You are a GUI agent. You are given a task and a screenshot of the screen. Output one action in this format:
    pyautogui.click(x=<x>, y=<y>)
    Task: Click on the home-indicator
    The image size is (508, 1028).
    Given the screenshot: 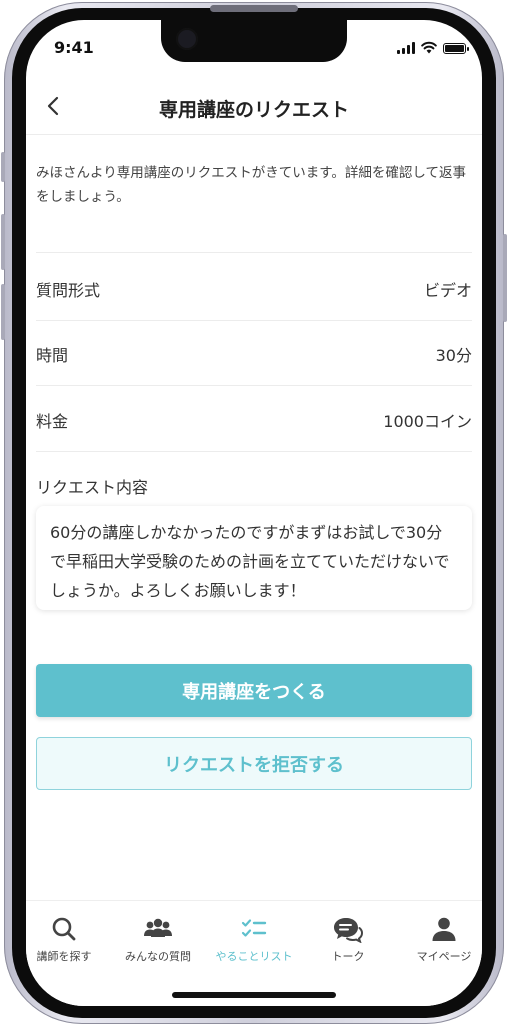 What is the action you would take?
    pyautogui.click(x=254, y=995)
    